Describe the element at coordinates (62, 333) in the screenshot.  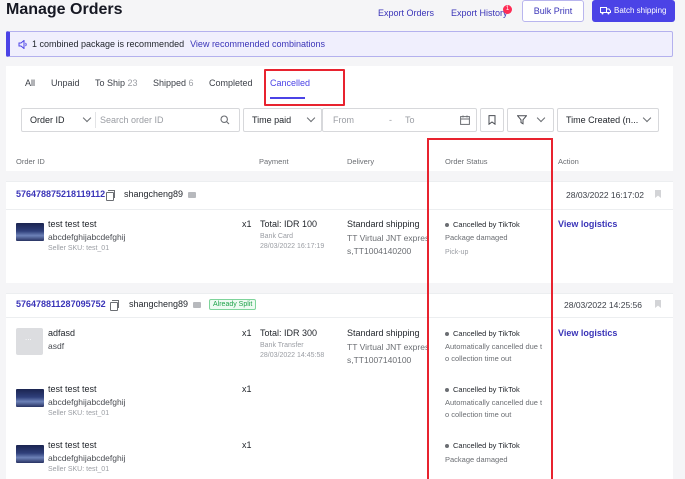
I see `product-name: adfasd` at that location.